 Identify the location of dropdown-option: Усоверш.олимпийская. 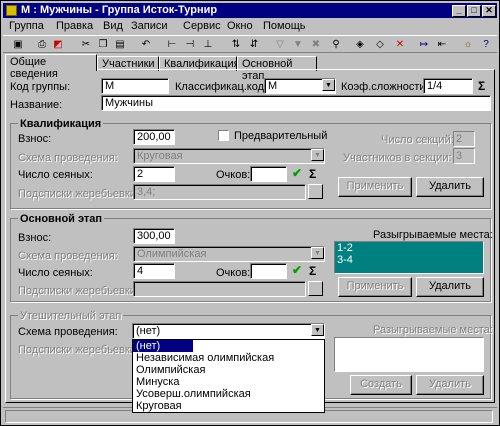
(228, 394).